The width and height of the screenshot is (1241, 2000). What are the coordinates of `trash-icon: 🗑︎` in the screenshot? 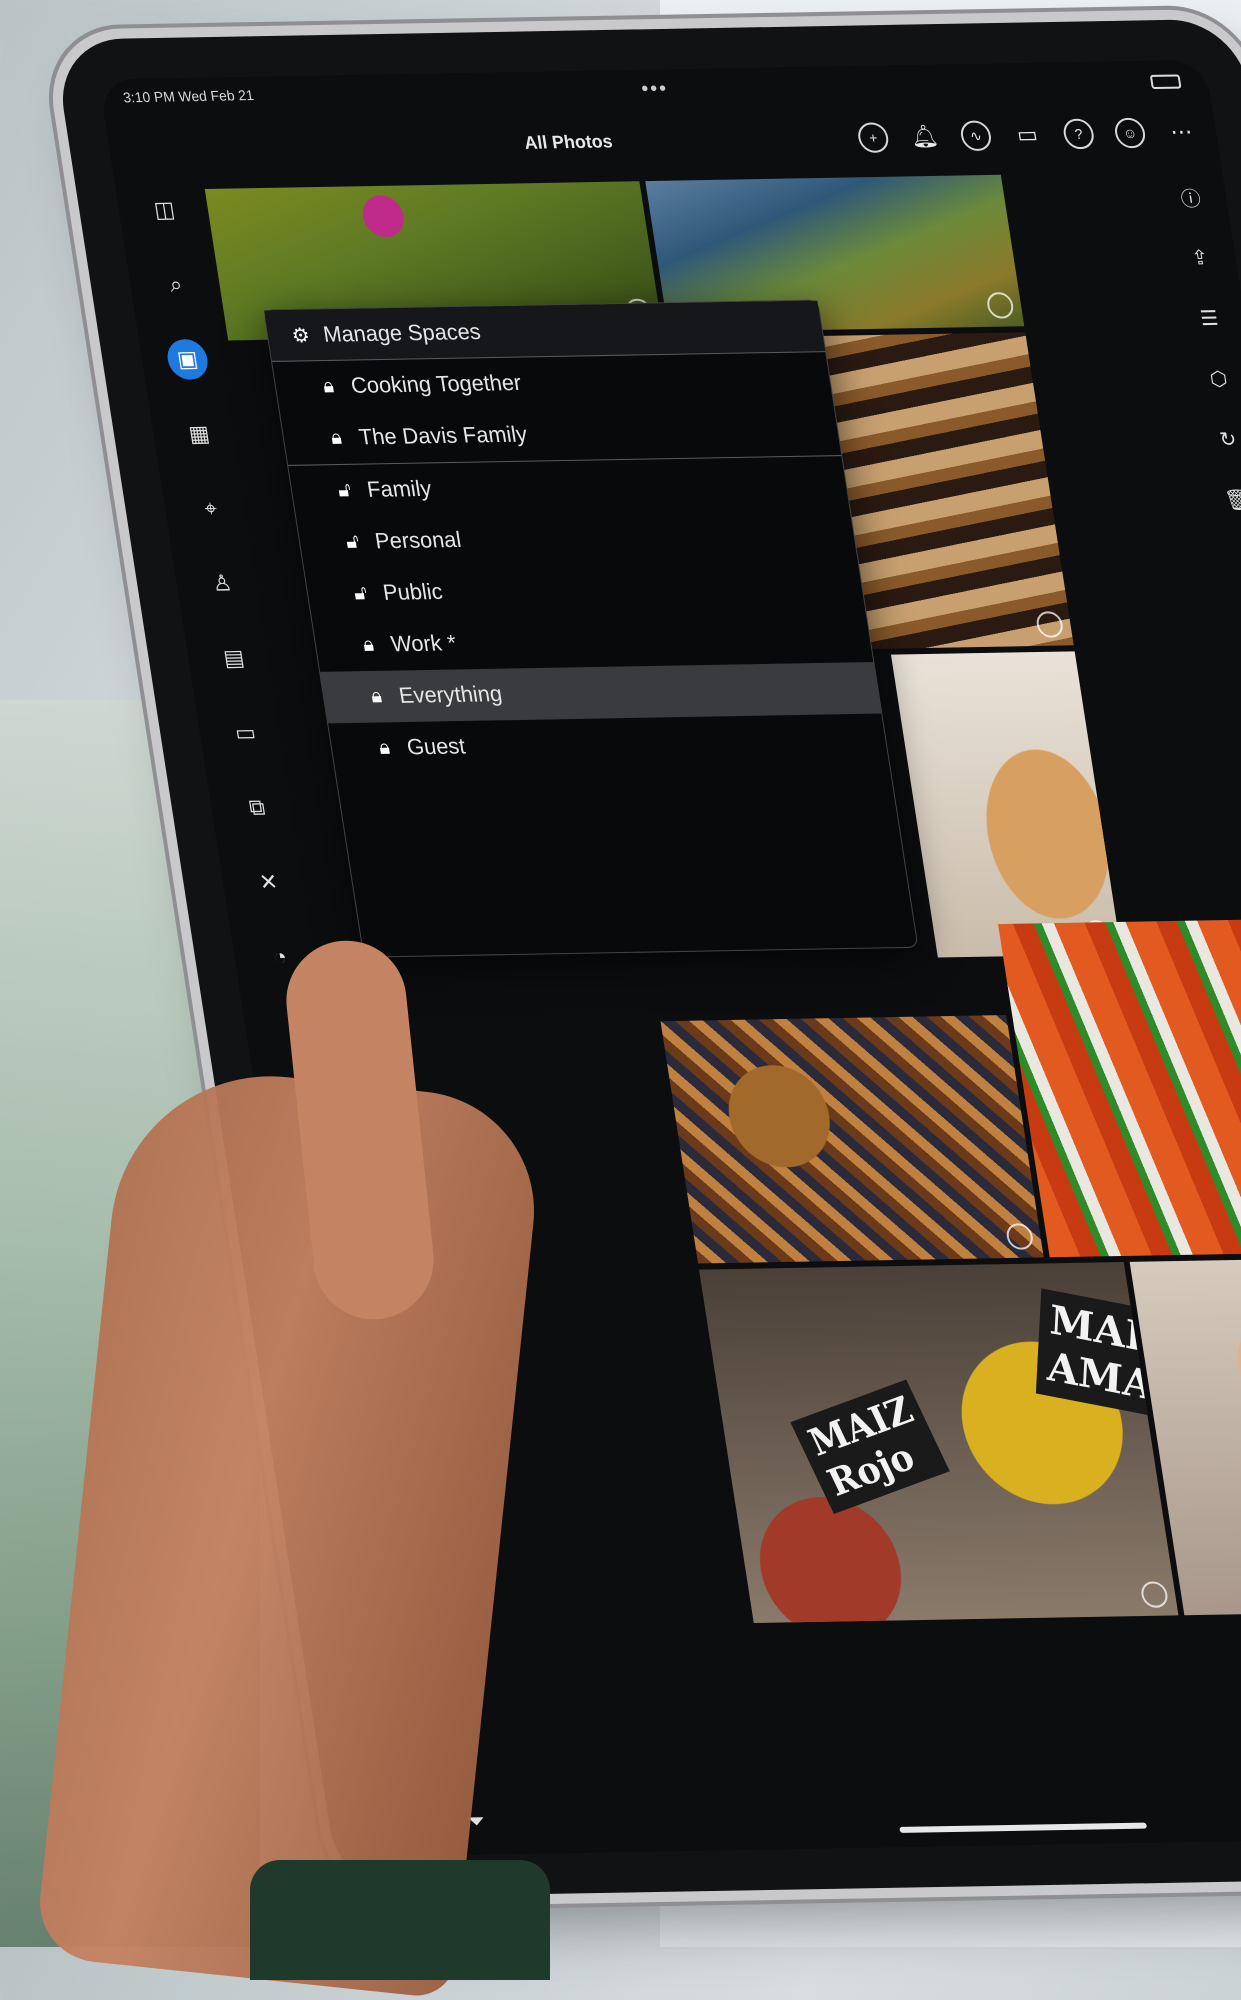 It's located at (1230, 499).